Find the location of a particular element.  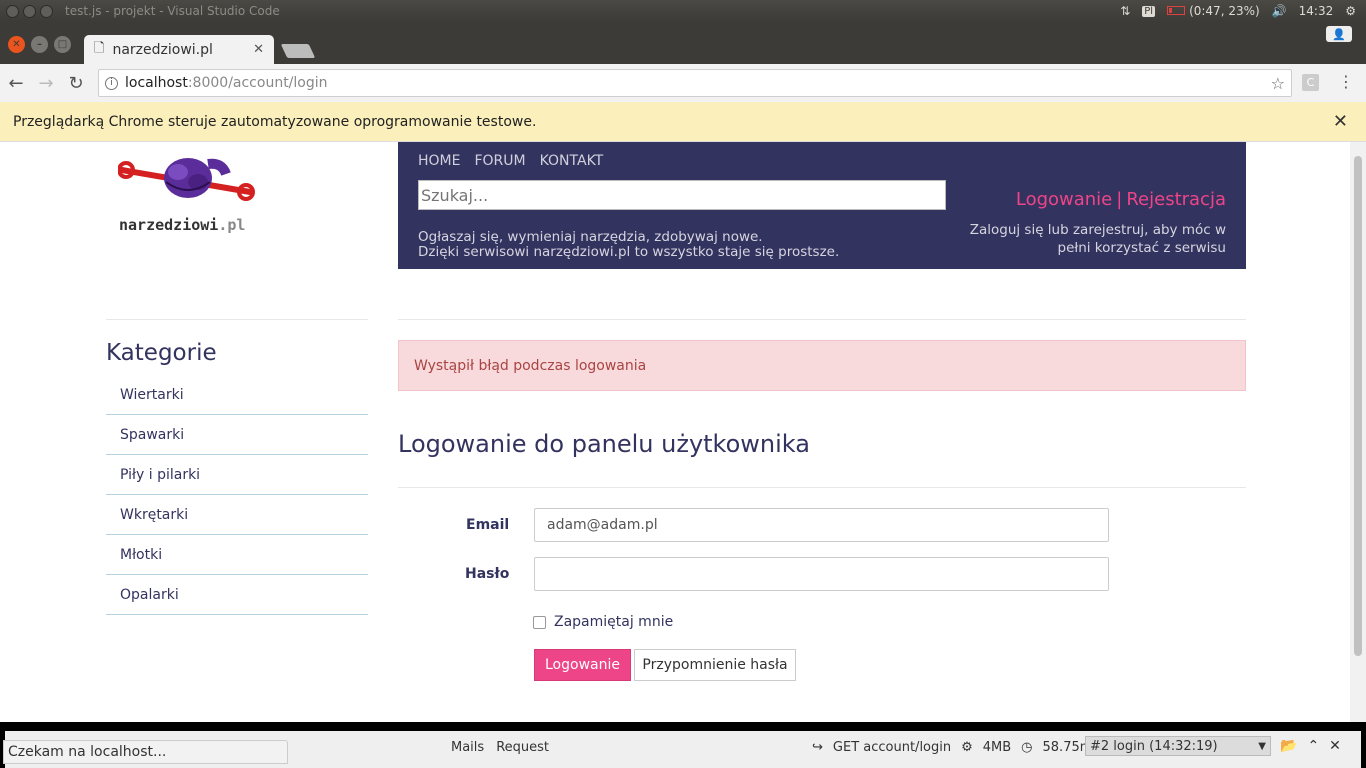

site-logo: narzedziowi.pl is located at coordinates (187, 193).